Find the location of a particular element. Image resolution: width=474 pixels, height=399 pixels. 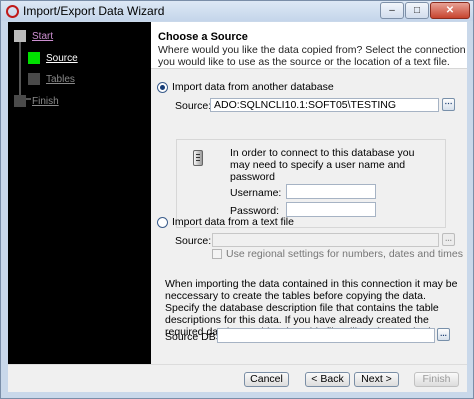

database-source-field: ADO:SQLNCLI10.1:SOFT05\TESTING is located at coordinates (324, 105).